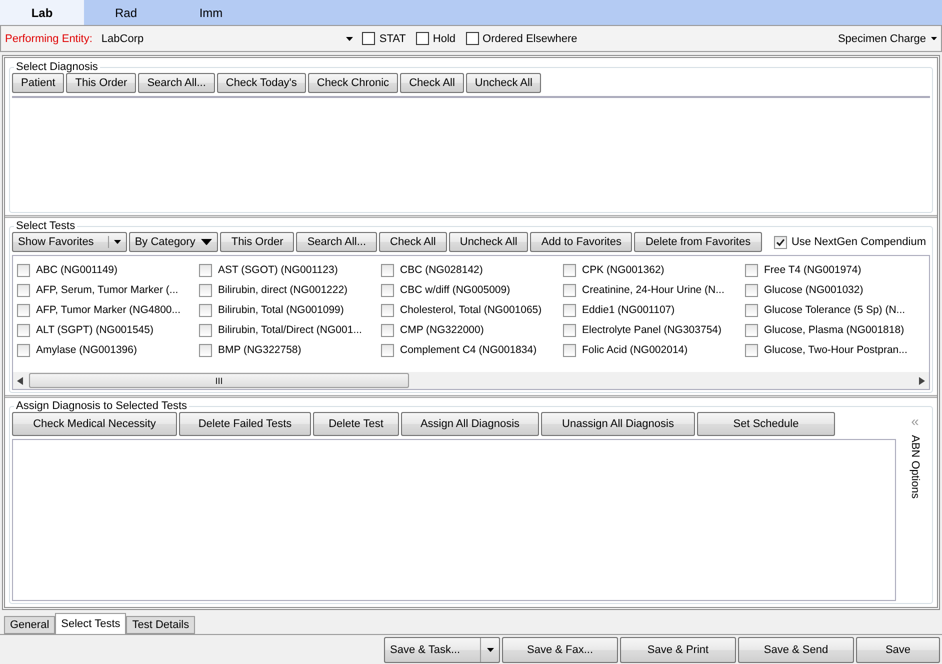 The height and width of the screenshot is (664, 942). I want to click on toolbar-button: Delete Test, so click(356, 424).